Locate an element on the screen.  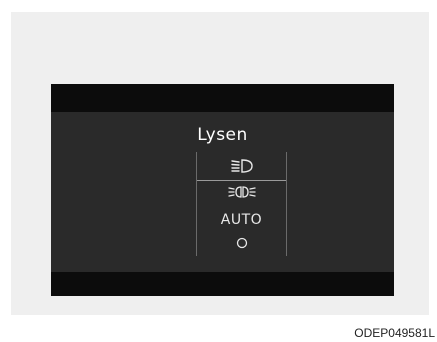
menu-item-auto: AUTO is located at coordinates (241, 220).